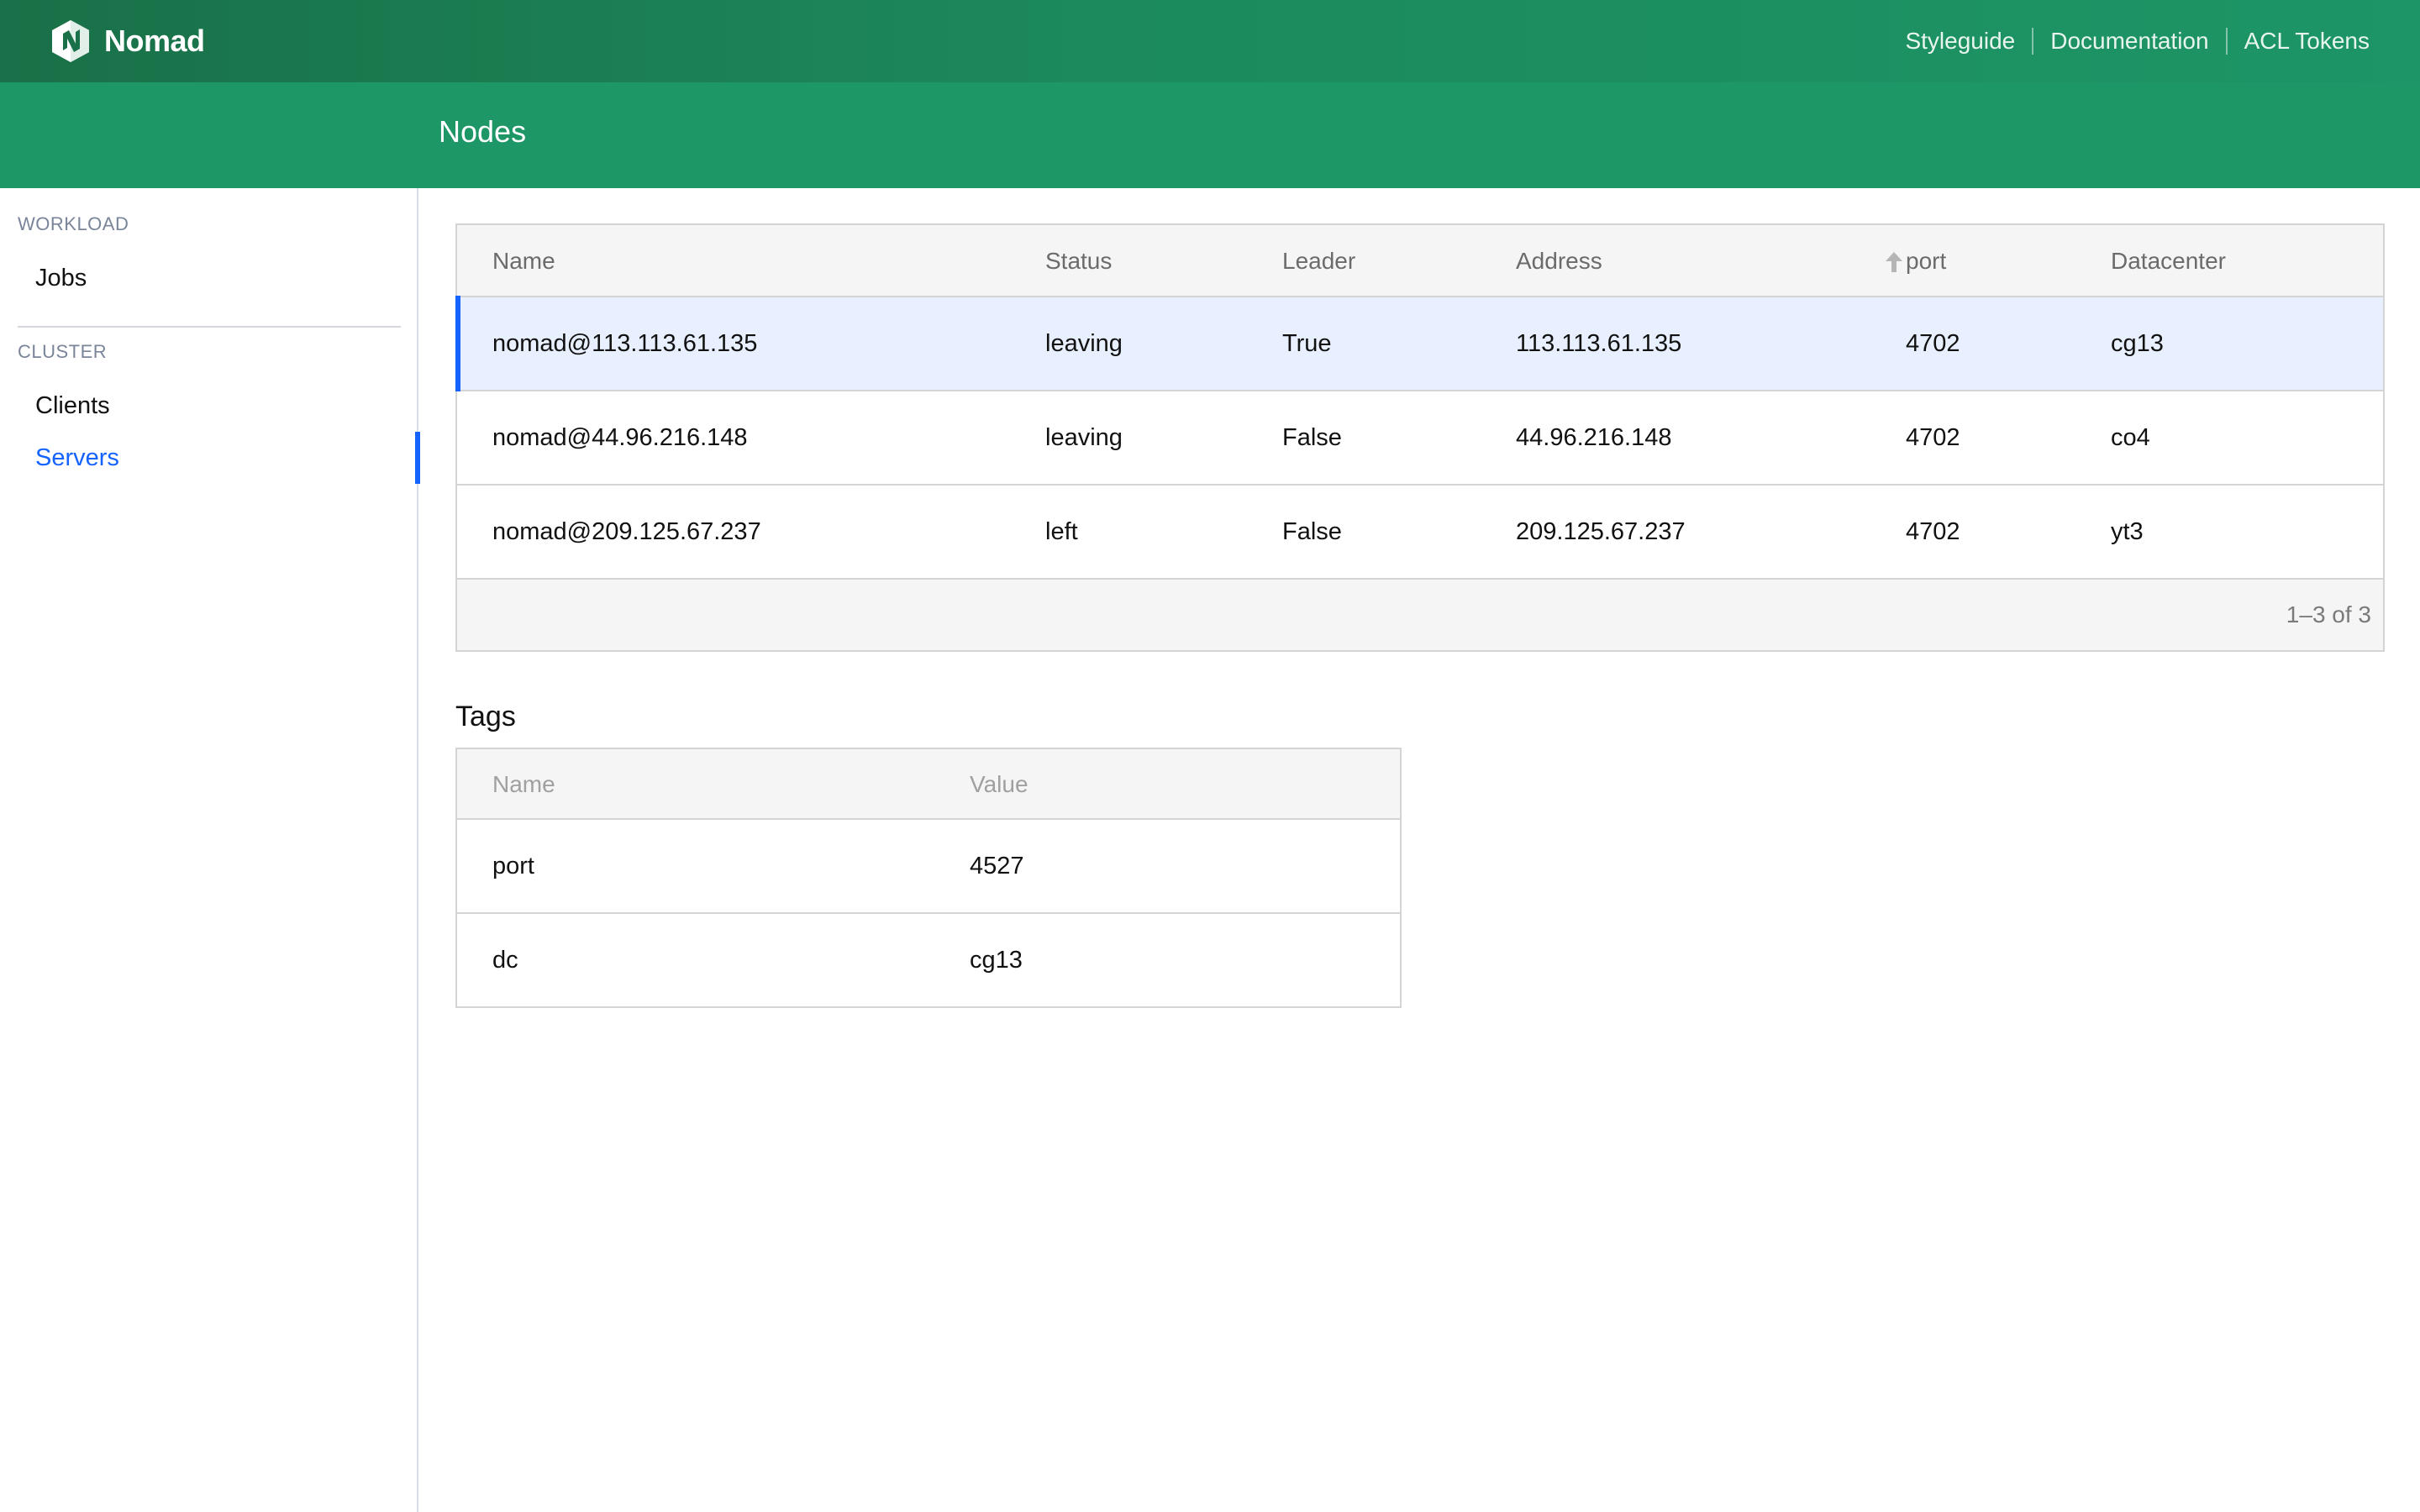 The width and height of the screenshot is (2420, 1512). Describe the element at coordinates (210, 327) in the screenshot. I see `sidebar-divider` at that location.